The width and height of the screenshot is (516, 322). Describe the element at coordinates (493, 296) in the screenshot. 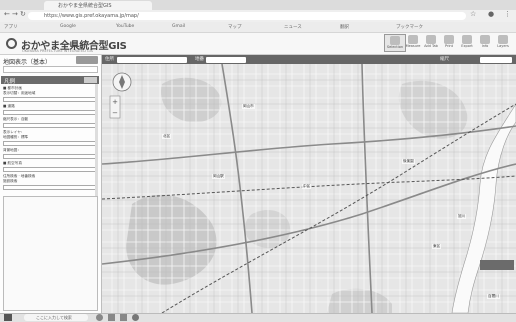

I see `map-label: 百間川` at that location.